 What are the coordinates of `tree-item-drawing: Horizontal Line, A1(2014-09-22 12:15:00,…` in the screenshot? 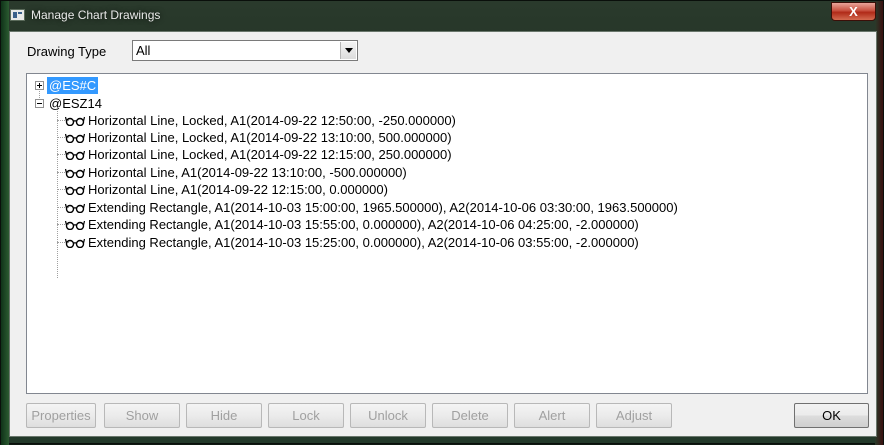 It's located at (465, 189).